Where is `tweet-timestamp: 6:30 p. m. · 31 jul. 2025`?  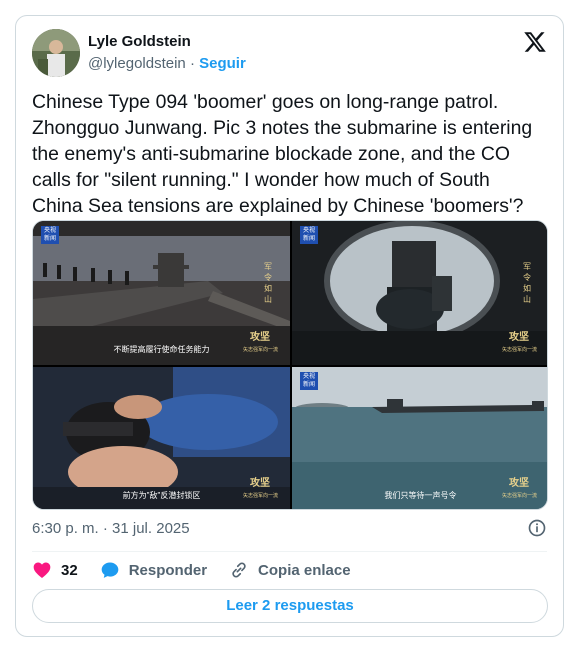 tweet-timestamp: 6:30 p. m. · 31 jul. 2025 is located at coordinates (111, 528).